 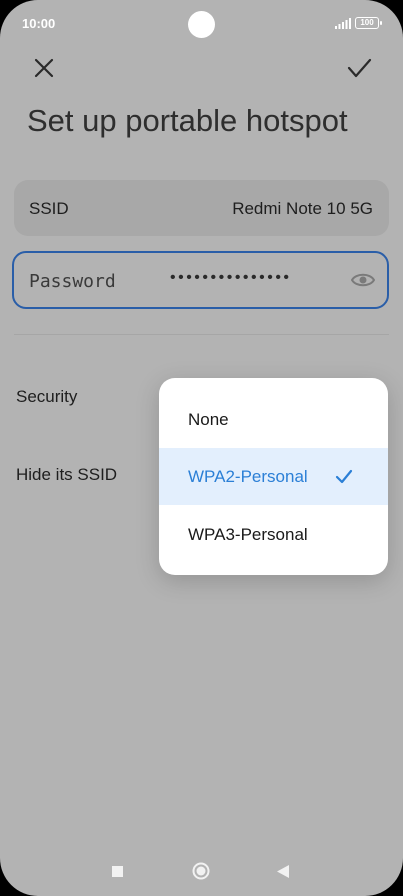 I want to click on close-button, so click(x=44, y=68).